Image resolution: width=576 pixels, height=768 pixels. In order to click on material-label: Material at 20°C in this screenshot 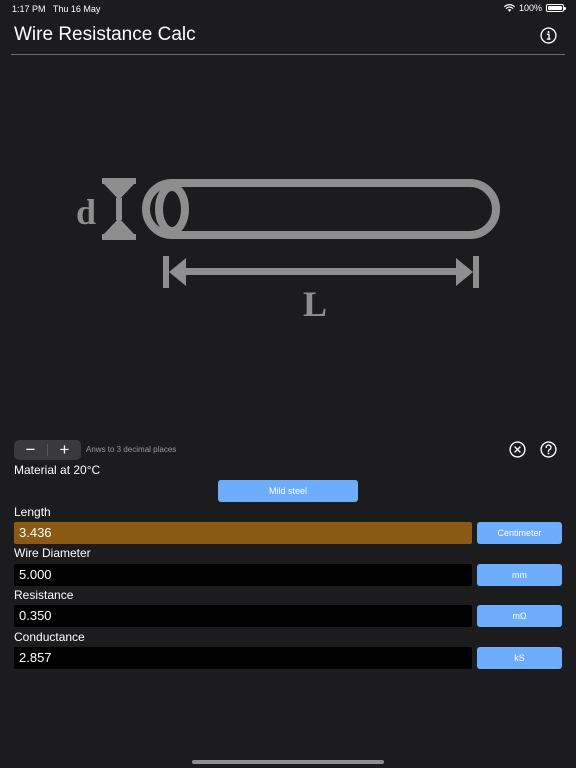, I will do `click(57, 470)`.